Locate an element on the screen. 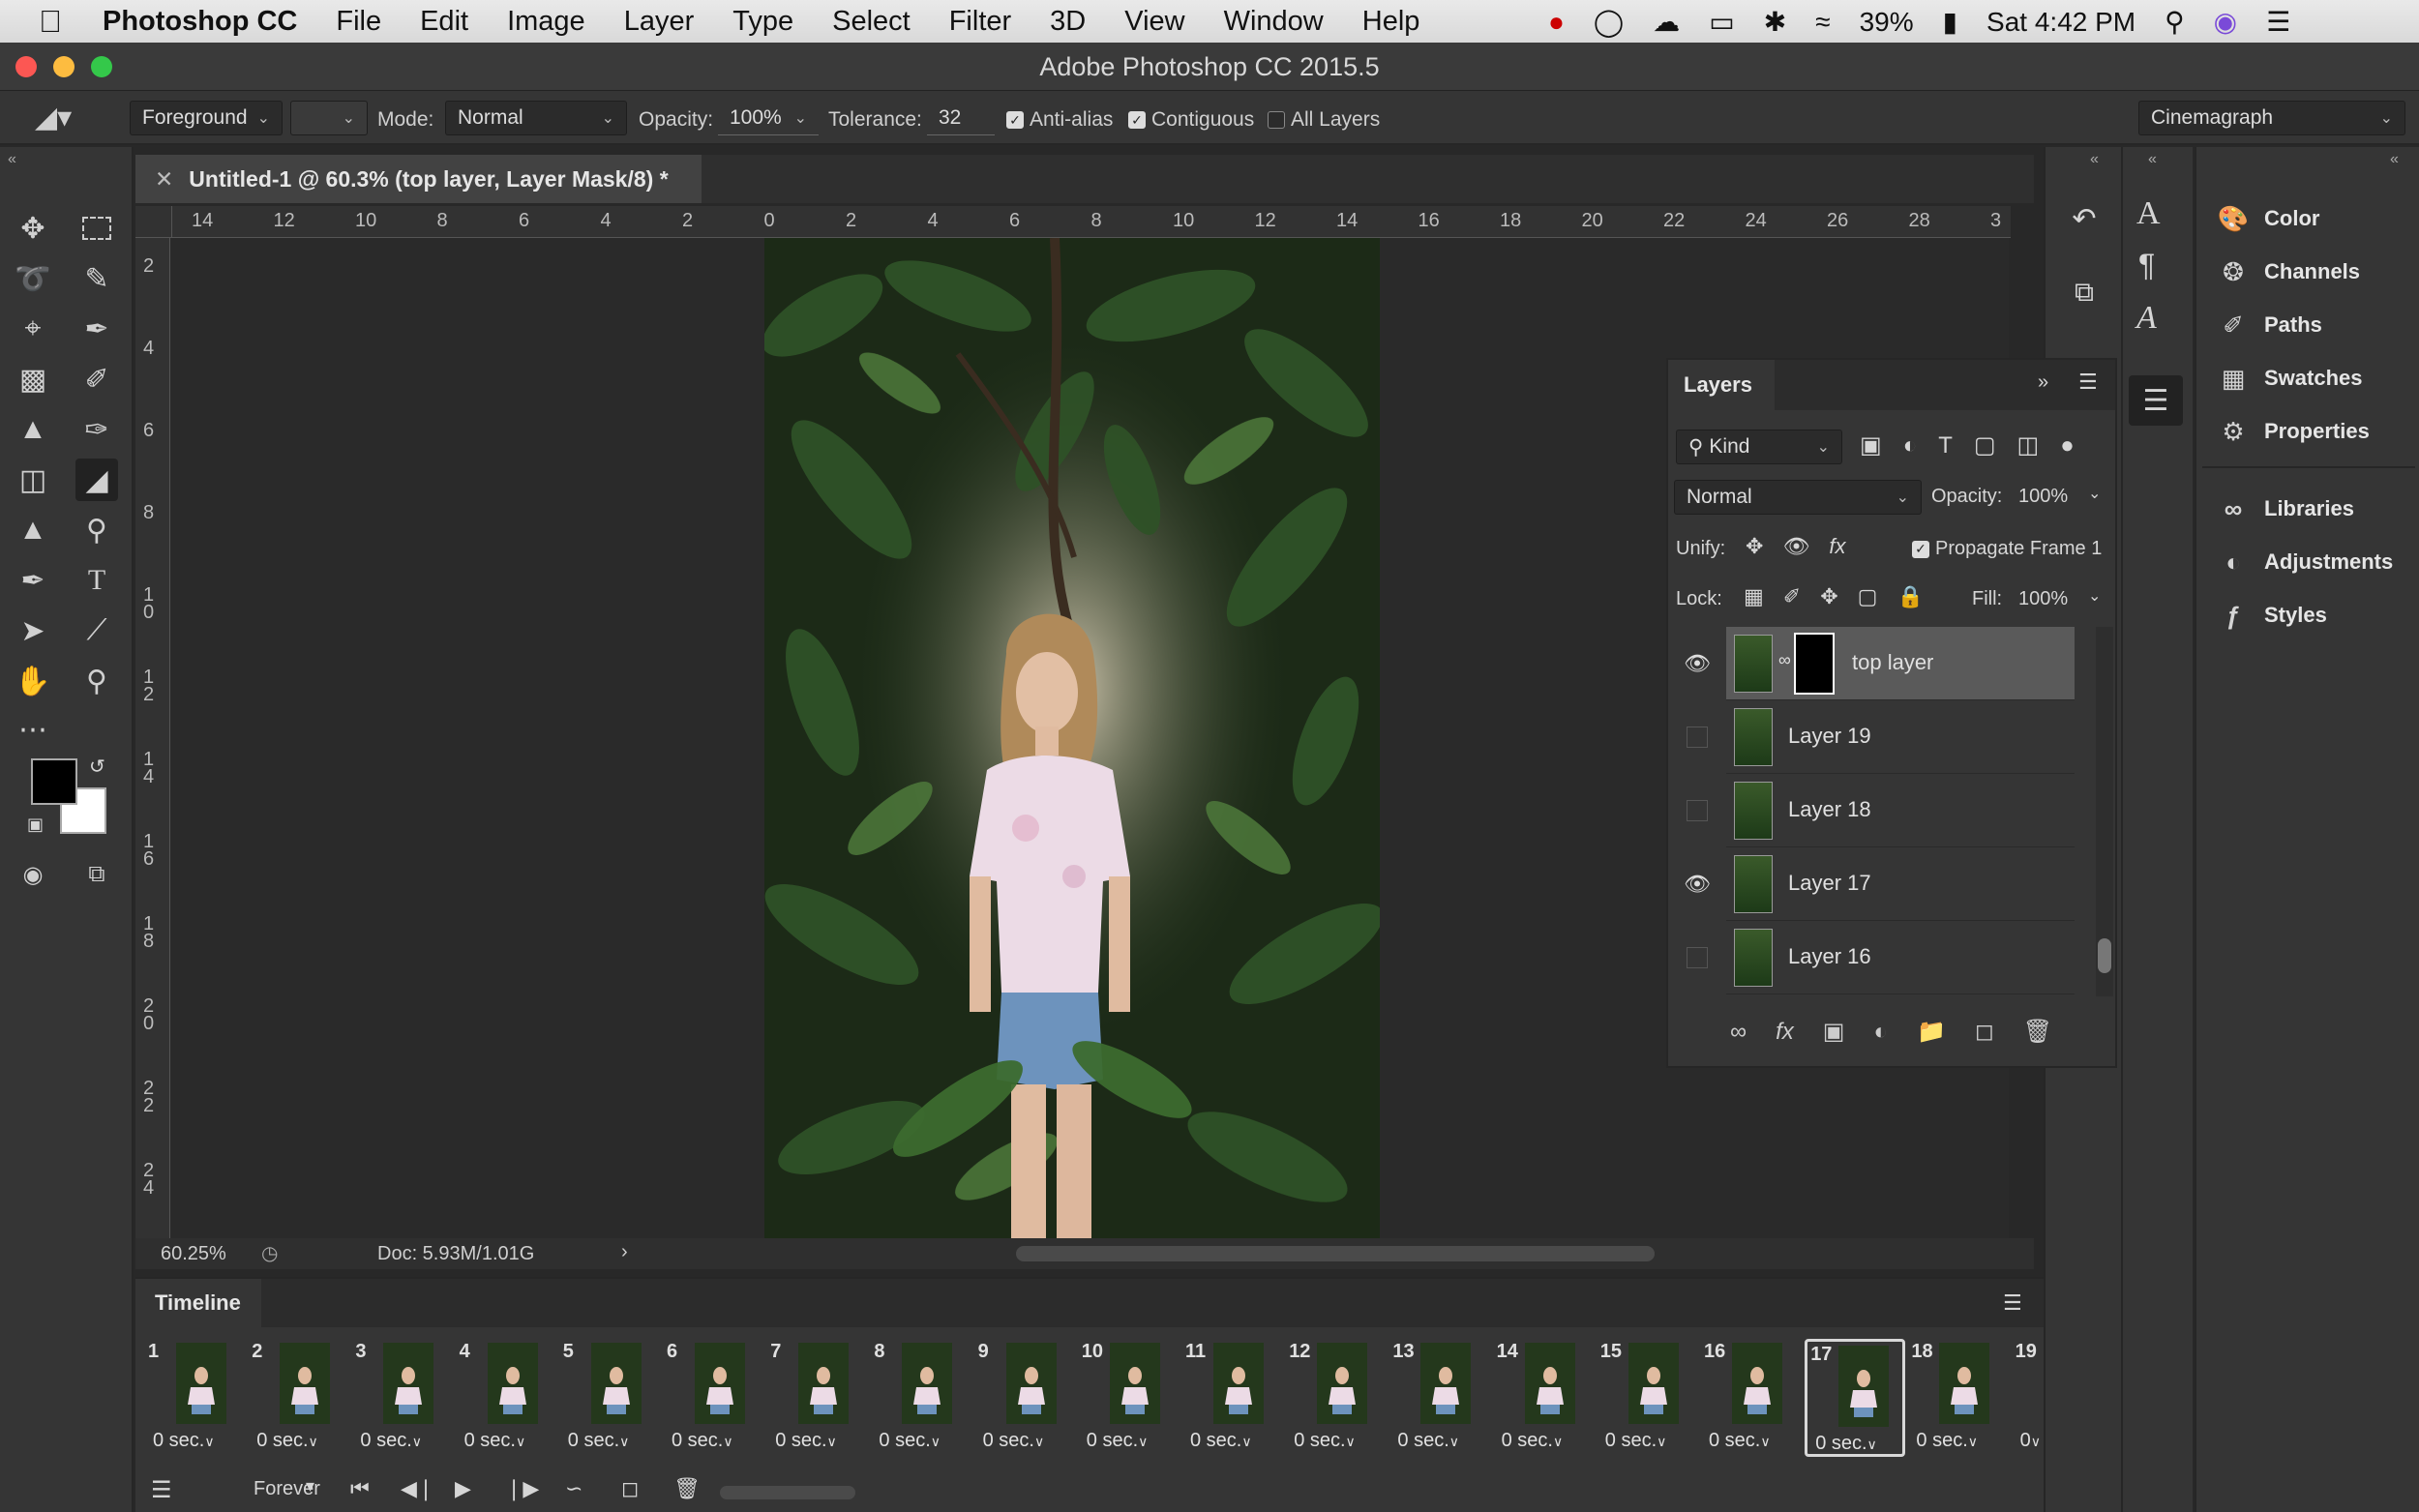 The width and height of the screenshot is (2419, 1512). menu-window: Window is located at coordinates (1274, 22).